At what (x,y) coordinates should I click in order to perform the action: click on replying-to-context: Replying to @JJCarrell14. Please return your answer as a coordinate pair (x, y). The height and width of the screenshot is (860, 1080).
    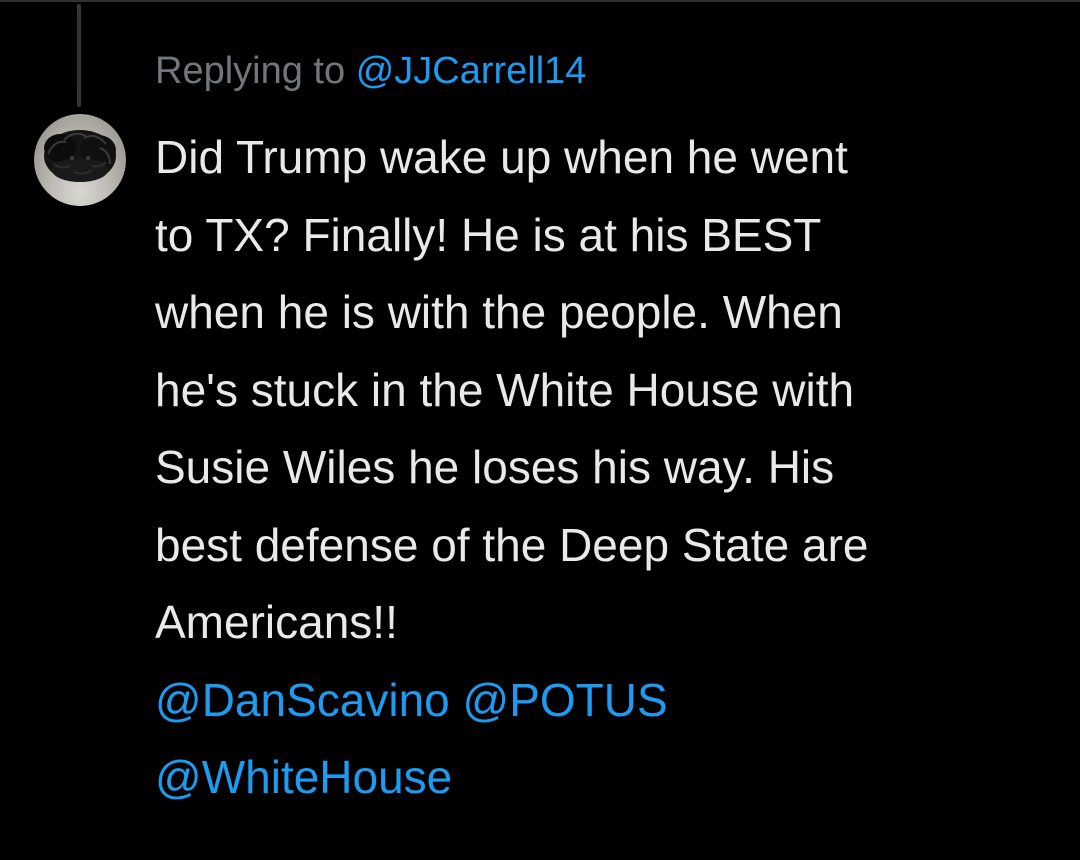
    Looking at the image, I should click on (370, 71).